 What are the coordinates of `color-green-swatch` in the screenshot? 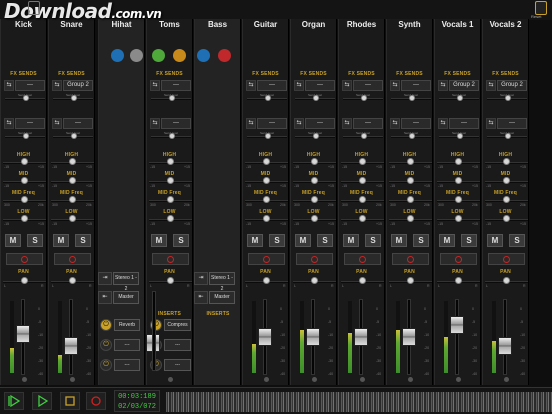 It's located at (158, 55).